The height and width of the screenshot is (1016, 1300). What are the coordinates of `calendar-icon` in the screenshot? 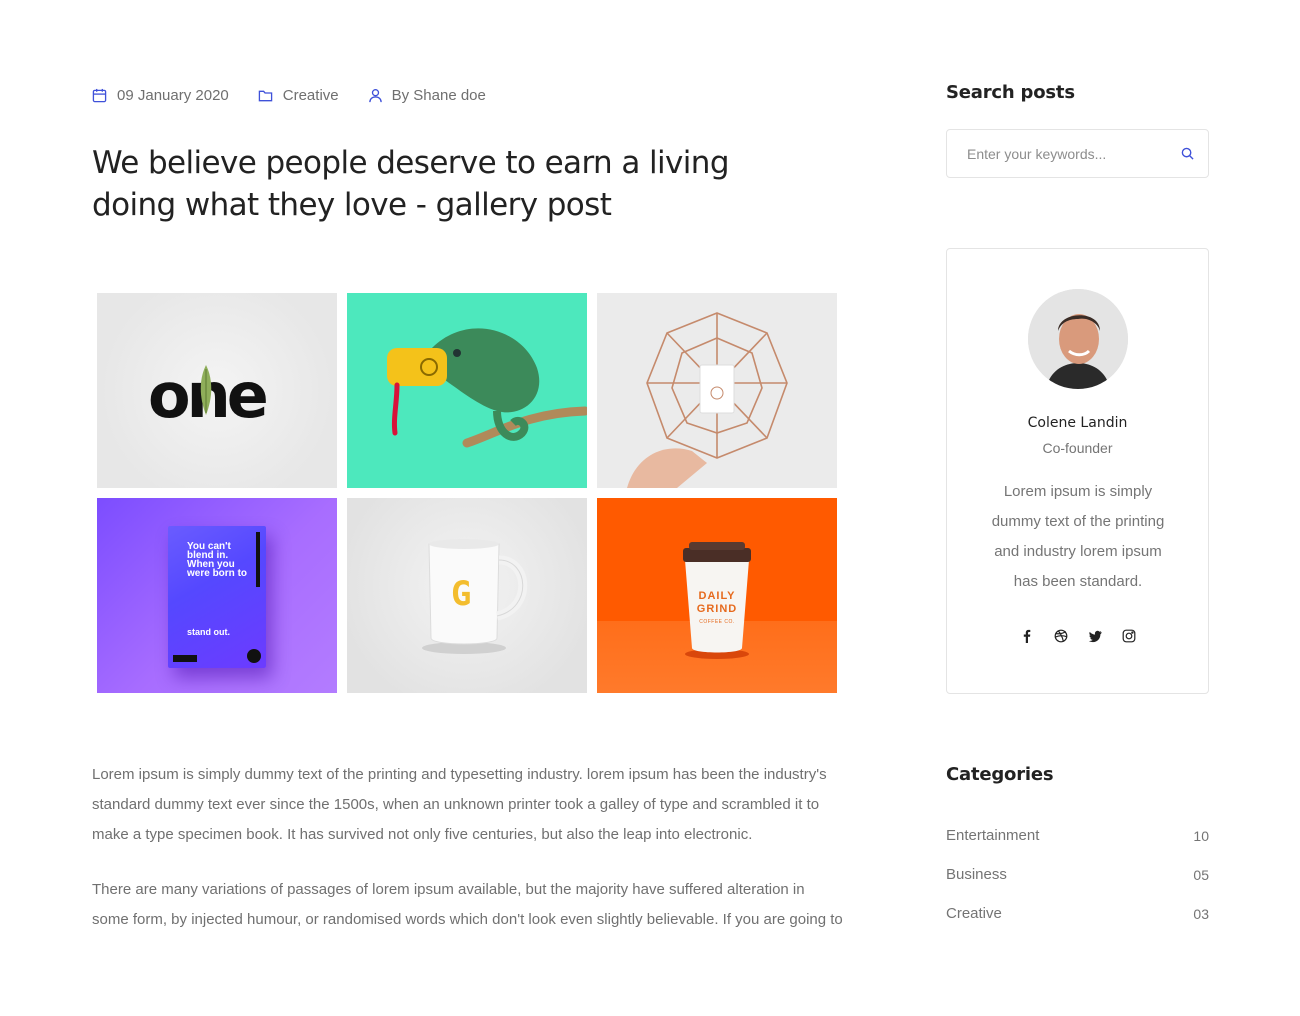 It's located at (99, 95).